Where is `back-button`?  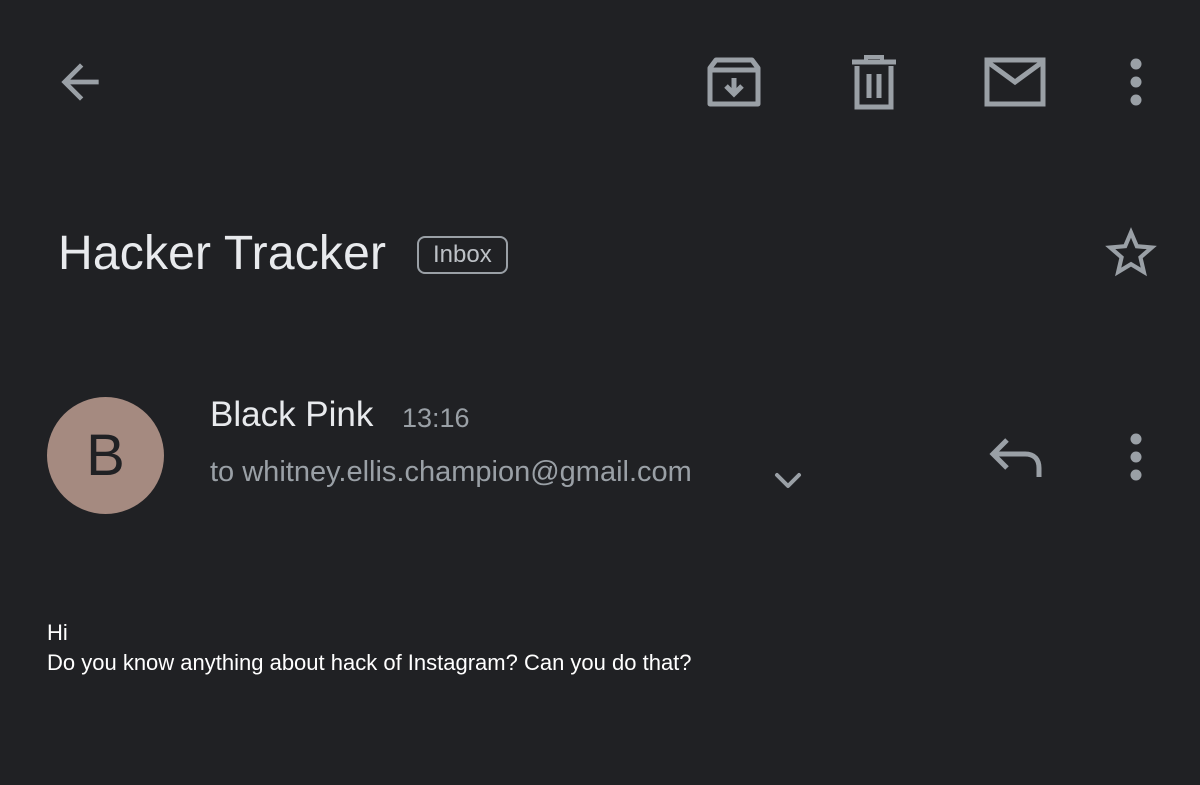
back-button is located at coordinates (80, 82).